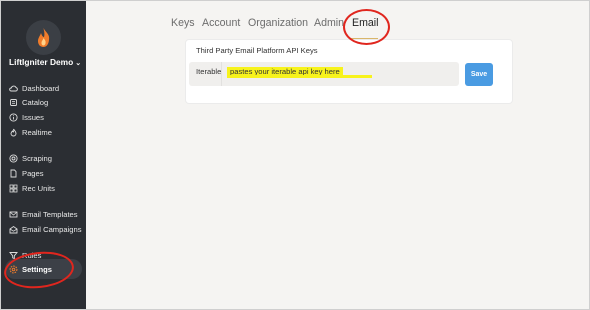  I want to click on input-divider, so click(221, 74).